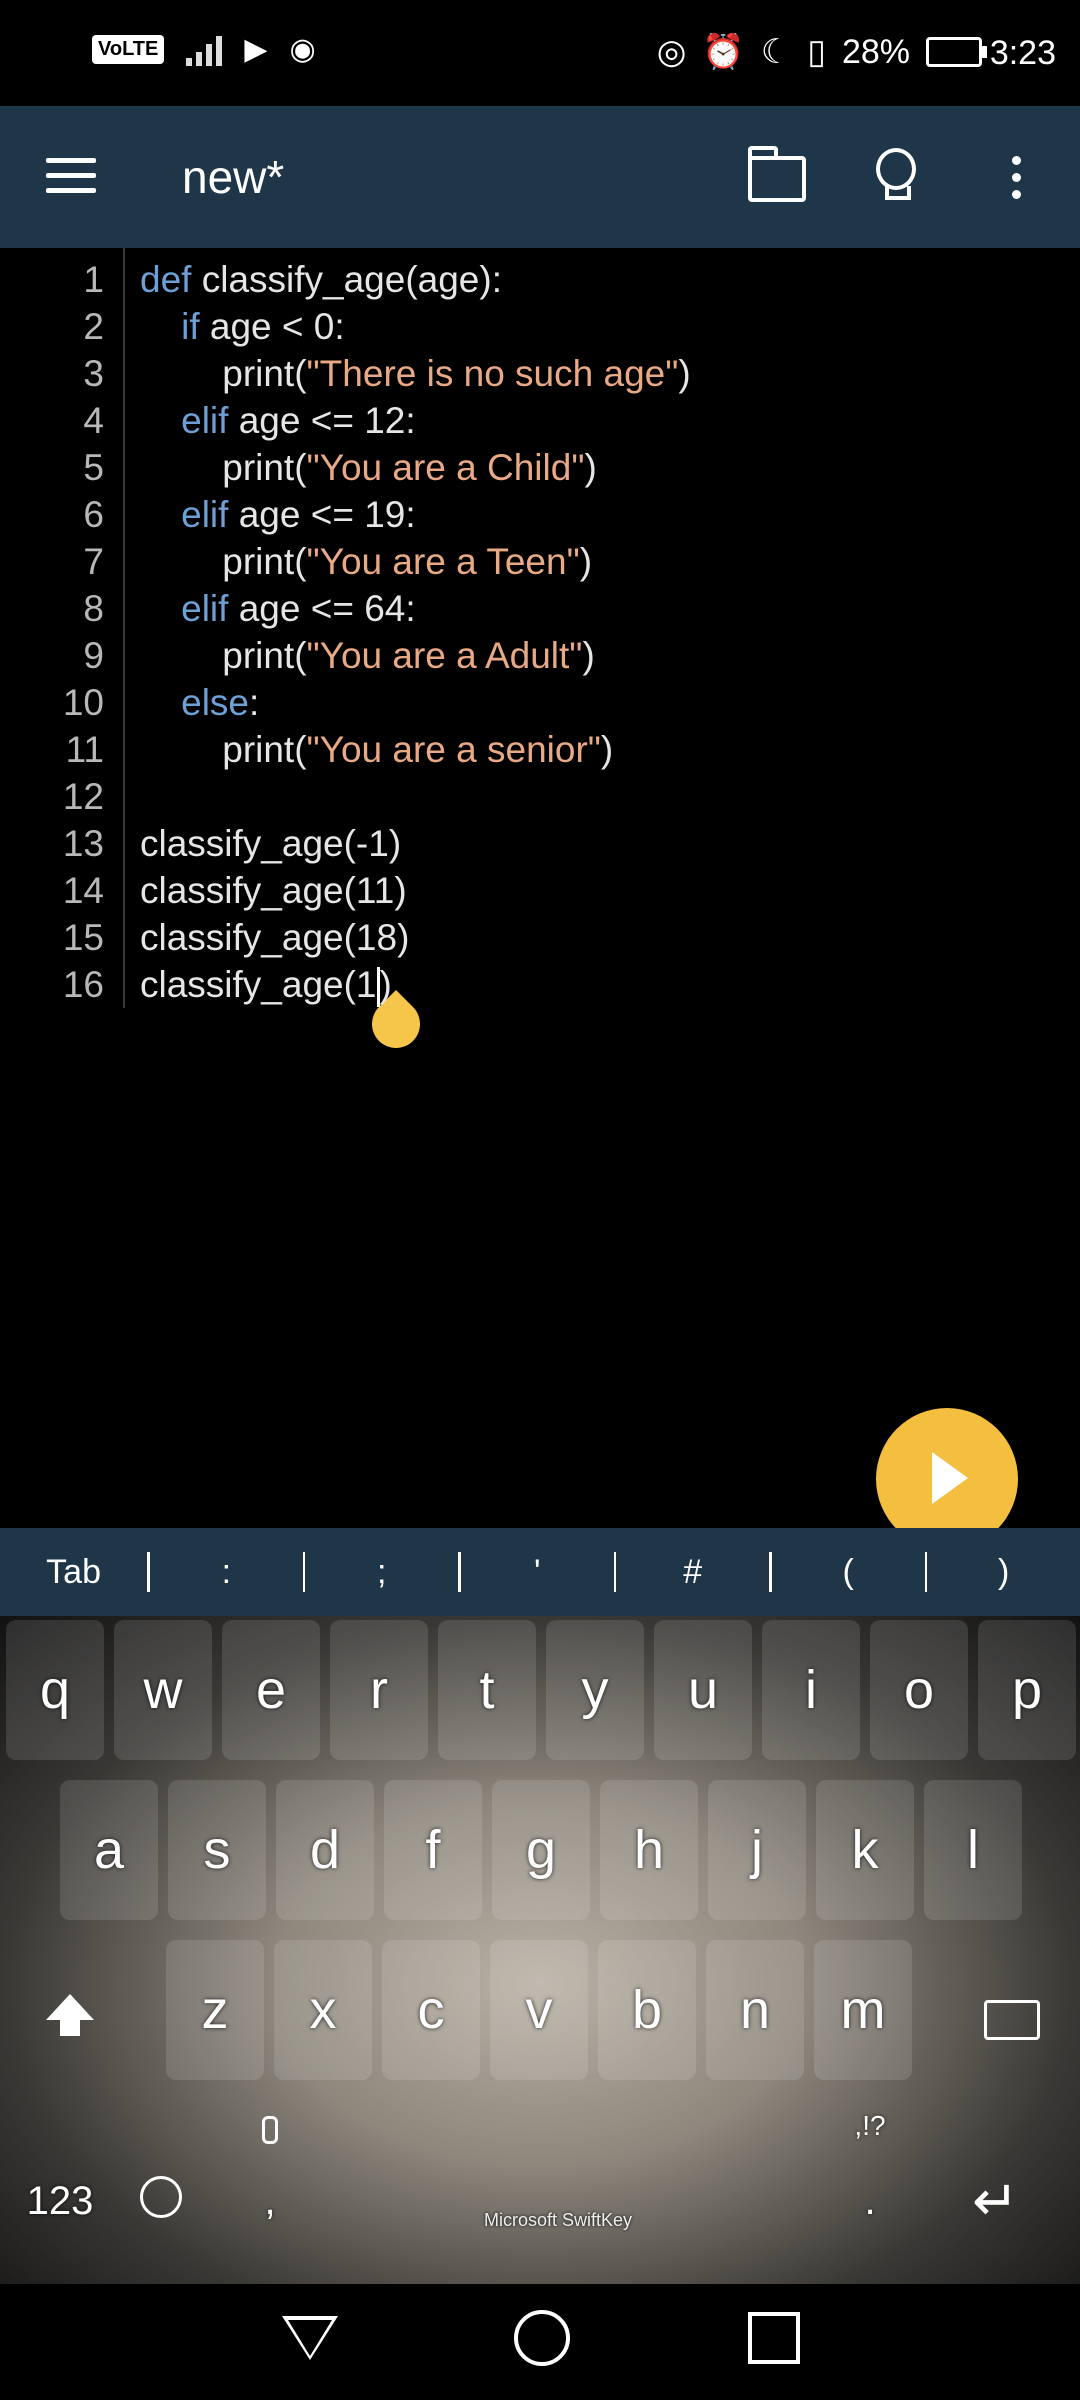 Image resolution: width=1080 pixels, height=2400 pixels. Describe the element at coordinates (1022, 53) in the screenshot. I see `clock: 3:23` at that location.